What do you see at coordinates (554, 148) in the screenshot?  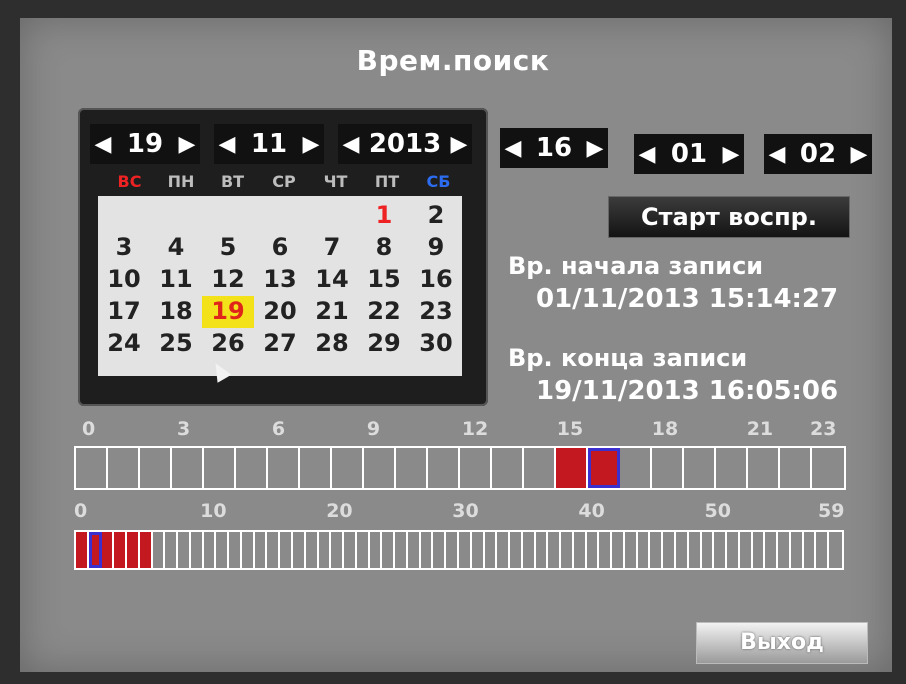 I see `hour-spinner: ◀ 16 ▶` at bounding box center [554, 148].